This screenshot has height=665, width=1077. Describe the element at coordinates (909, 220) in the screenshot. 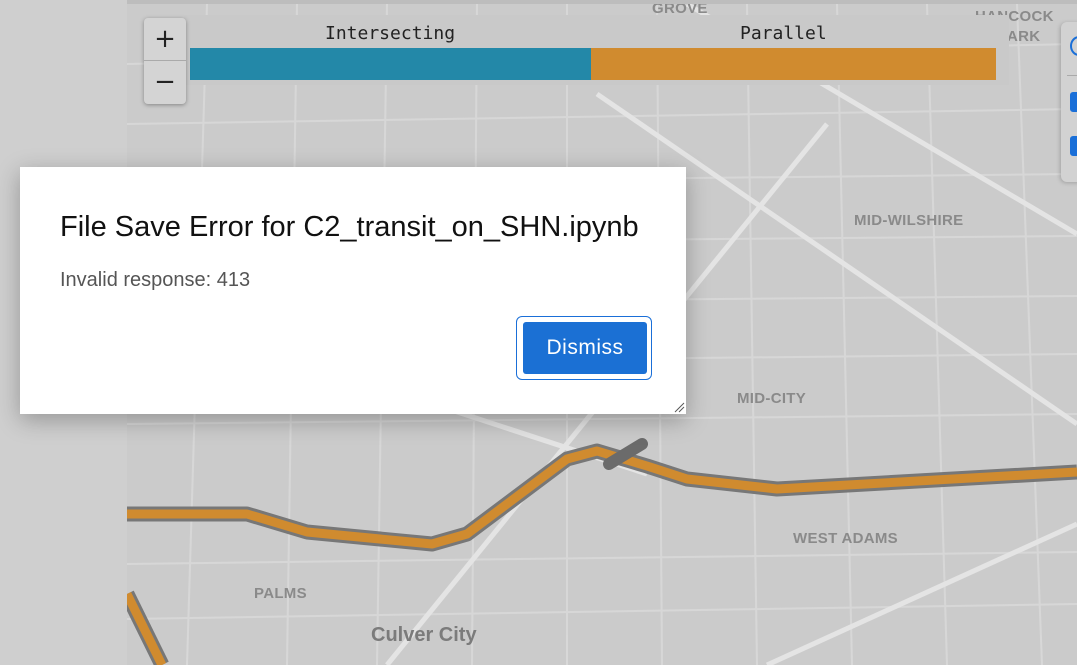

I see `label-mid-wilshire: MID-WILSHIRE` at that location.